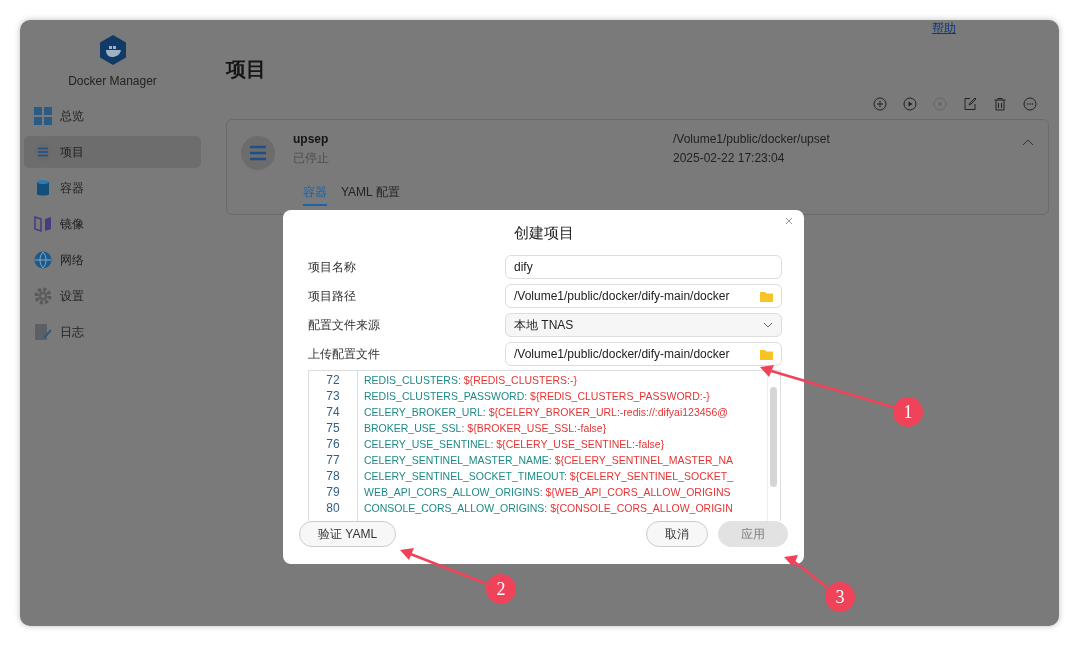 Image resolution: width=1080 pixels, height=647 pixels. I want to click on sidebar-item: 项目, so click(112, 152).